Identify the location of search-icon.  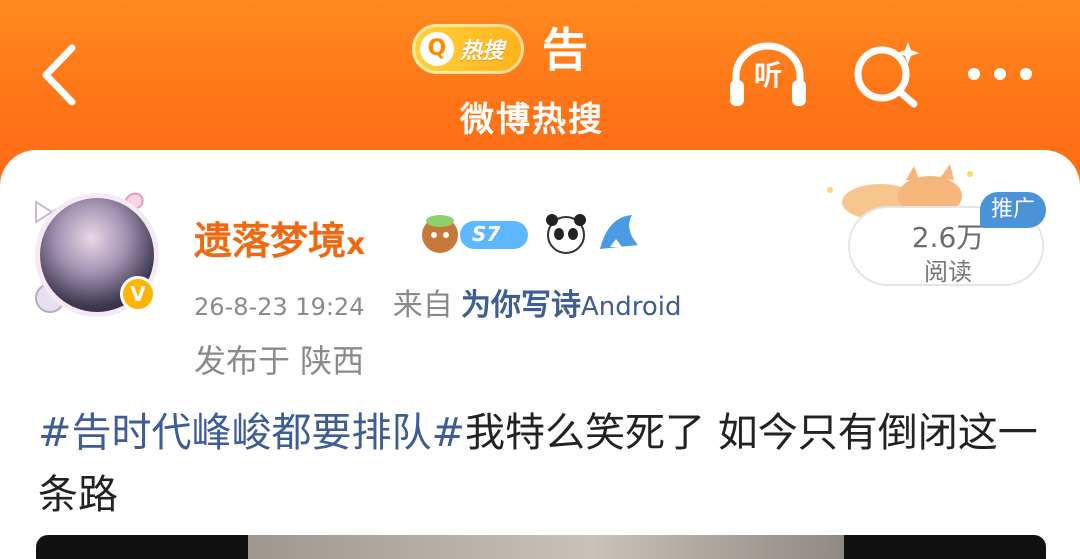
(886, 75).